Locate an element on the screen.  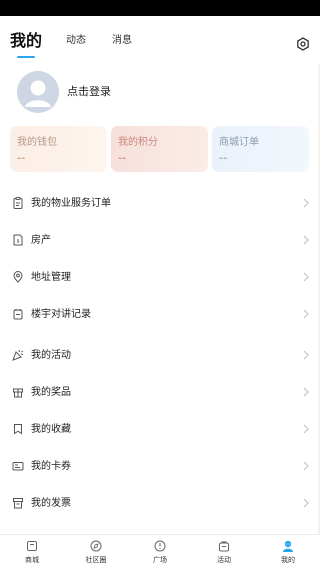
tab-activity: 动态 is located at coordinates (76, 40).